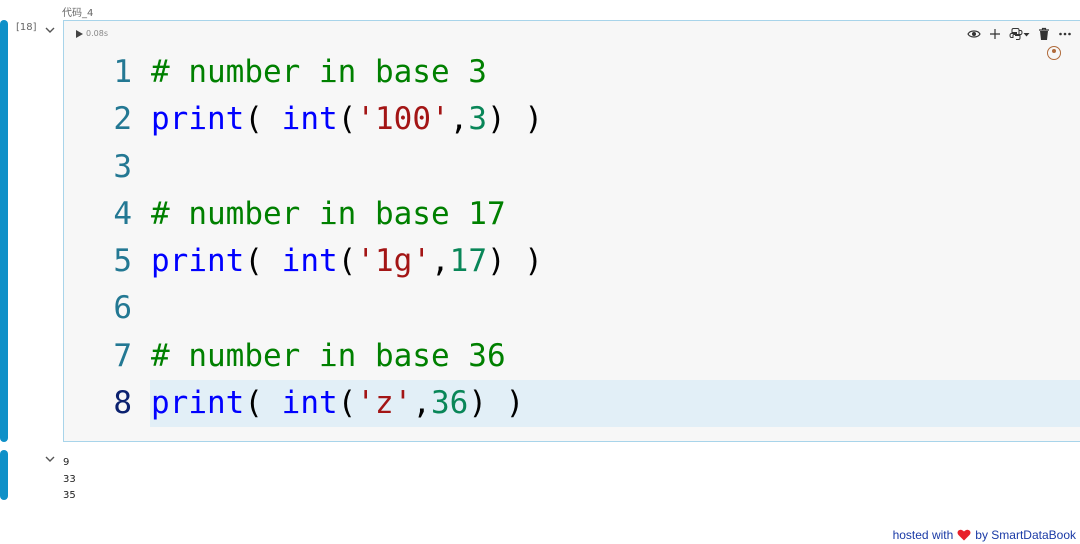 The image size is (1080, 544). Describe the element at coordinates (923, 535) in the screenshot. I see `footer-prefix: hosted with` at that location.